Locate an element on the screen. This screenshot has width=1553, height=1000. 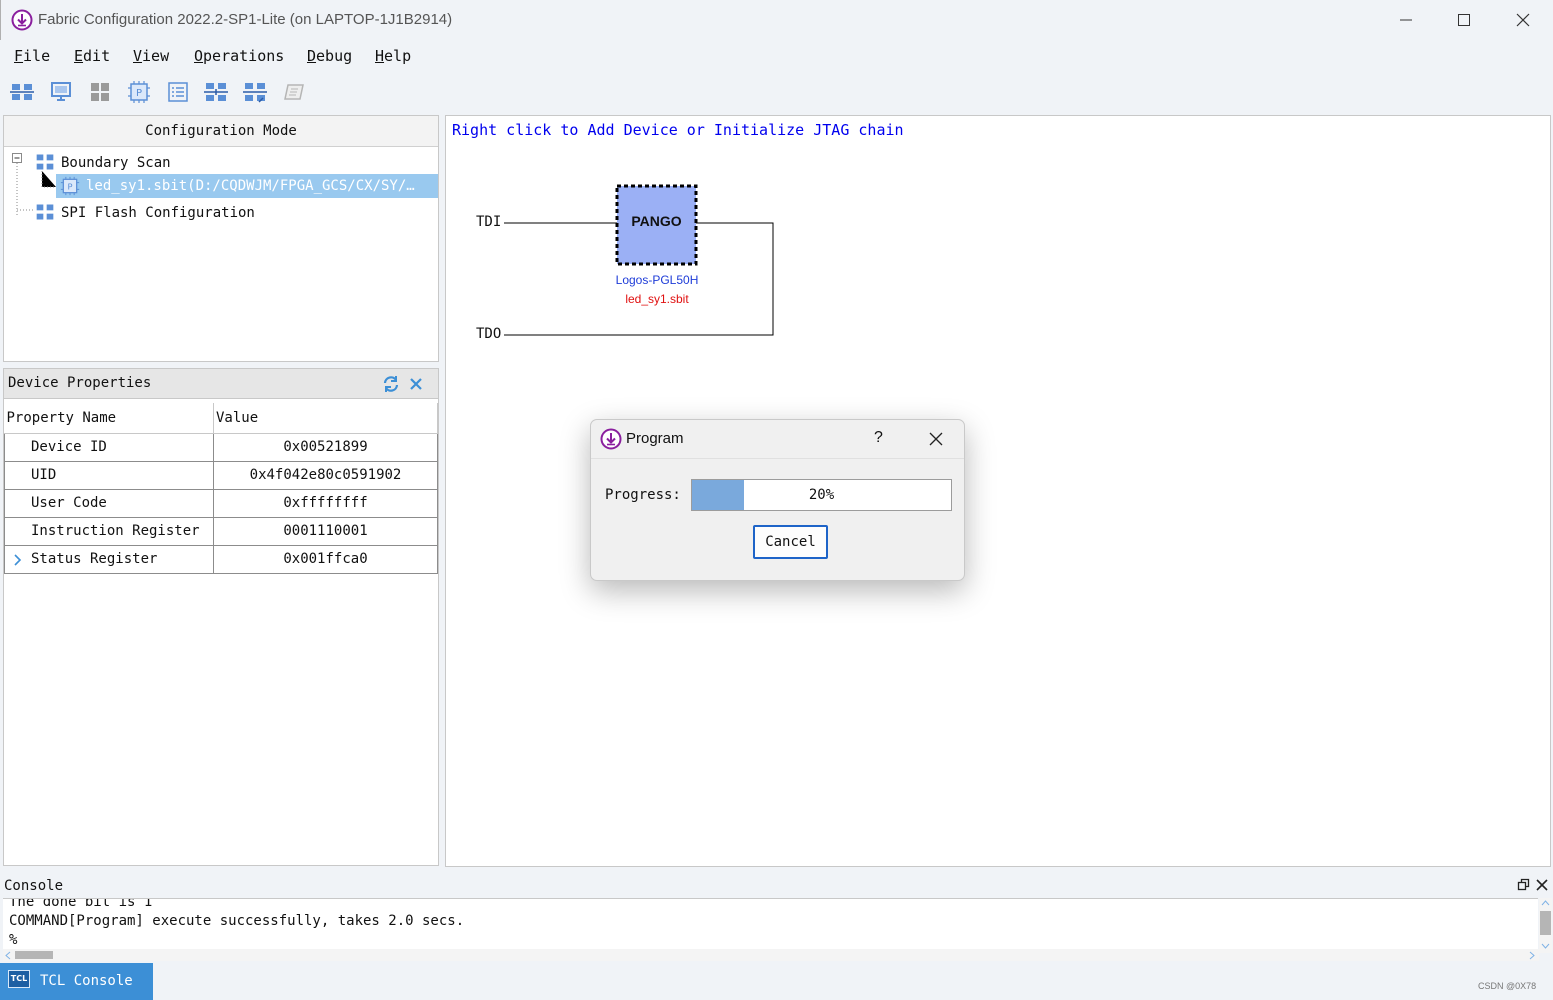
toolbar: P is located at coordinates (776, 92).